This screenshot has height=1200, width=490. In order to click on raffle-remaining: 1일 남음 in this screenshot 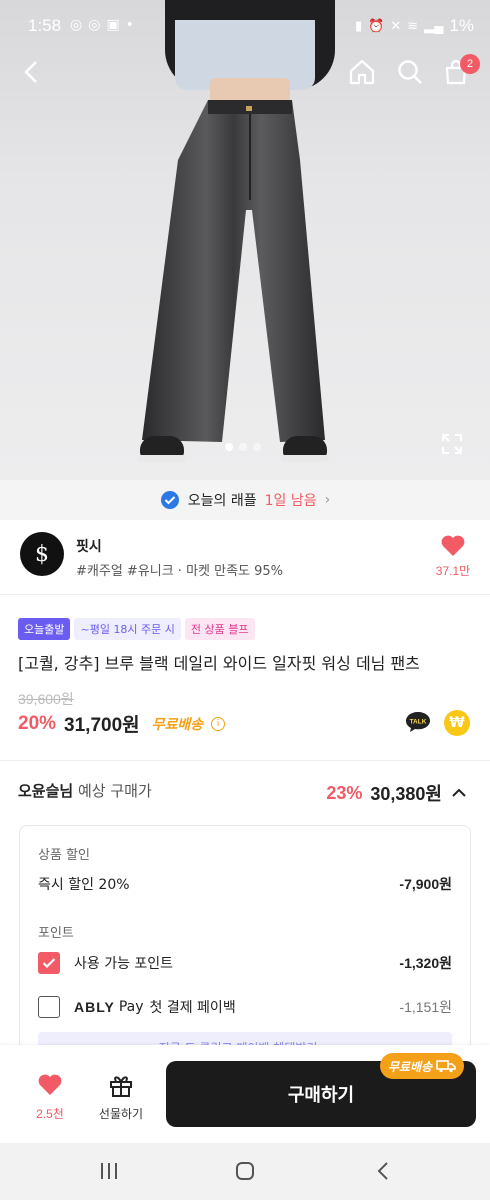, I will do `click(290, 501)`.